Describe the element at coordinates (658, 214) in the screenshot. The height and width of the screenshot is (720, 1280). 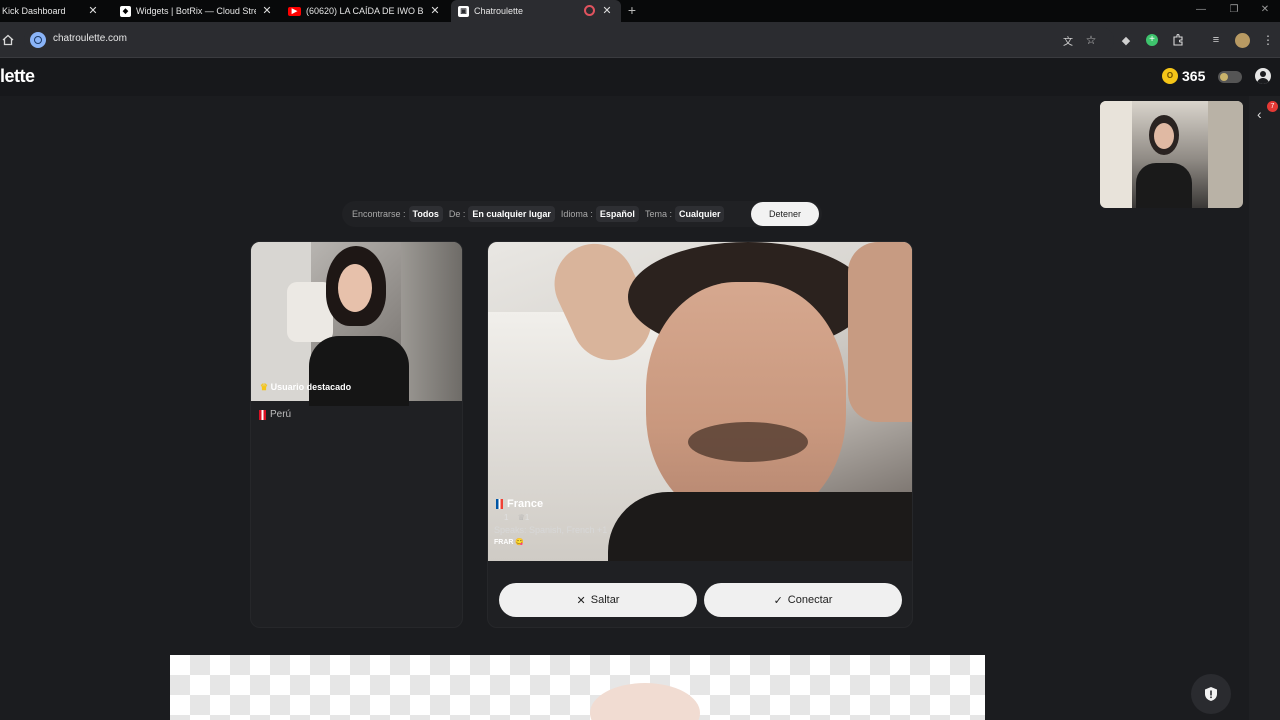
I see `topic-label: Tema :` at that location.